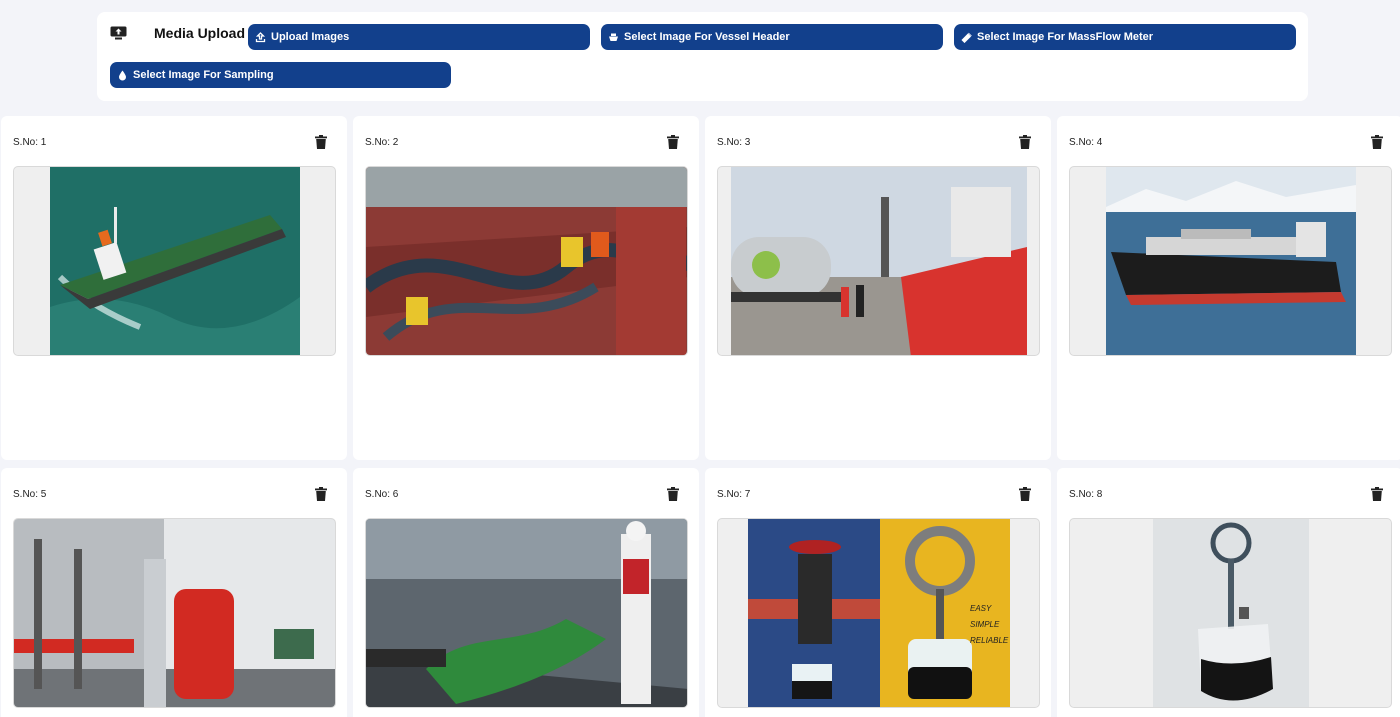 This screenshot has height=717, width=1400. I want to click on select-massflow-meter-button: Select Image For MassFlow Meter, so click(1125, 37).